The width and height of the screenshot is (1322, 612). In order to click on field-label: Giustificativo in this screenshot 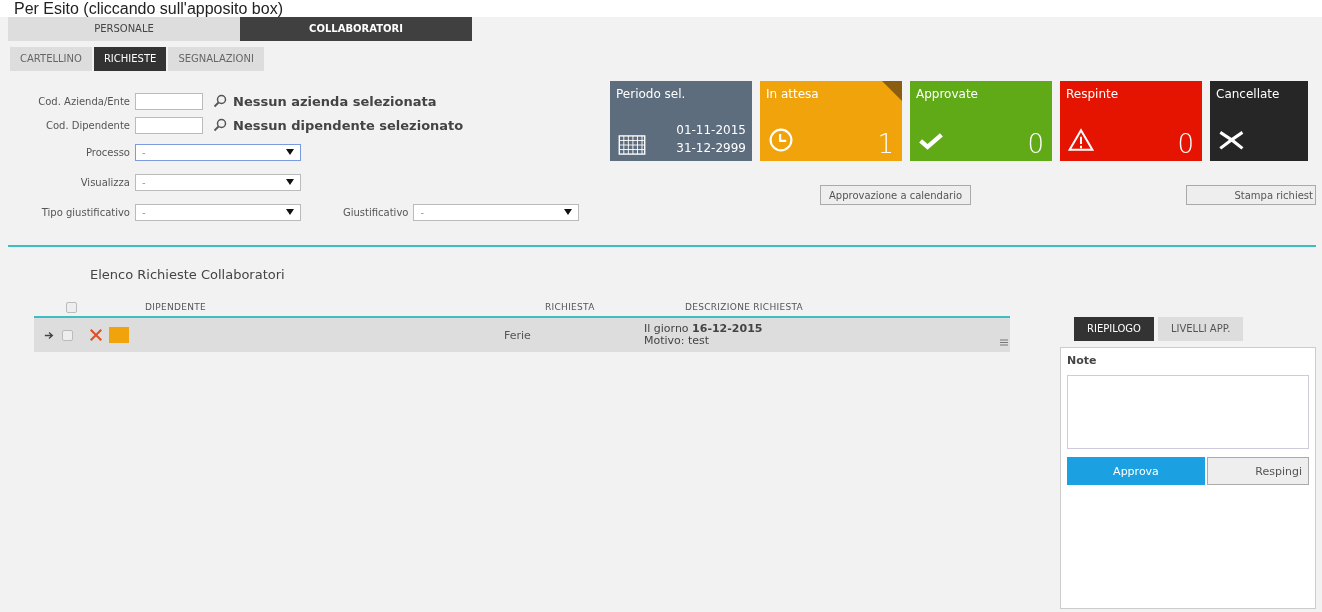, I will do `click(376, 212)`.